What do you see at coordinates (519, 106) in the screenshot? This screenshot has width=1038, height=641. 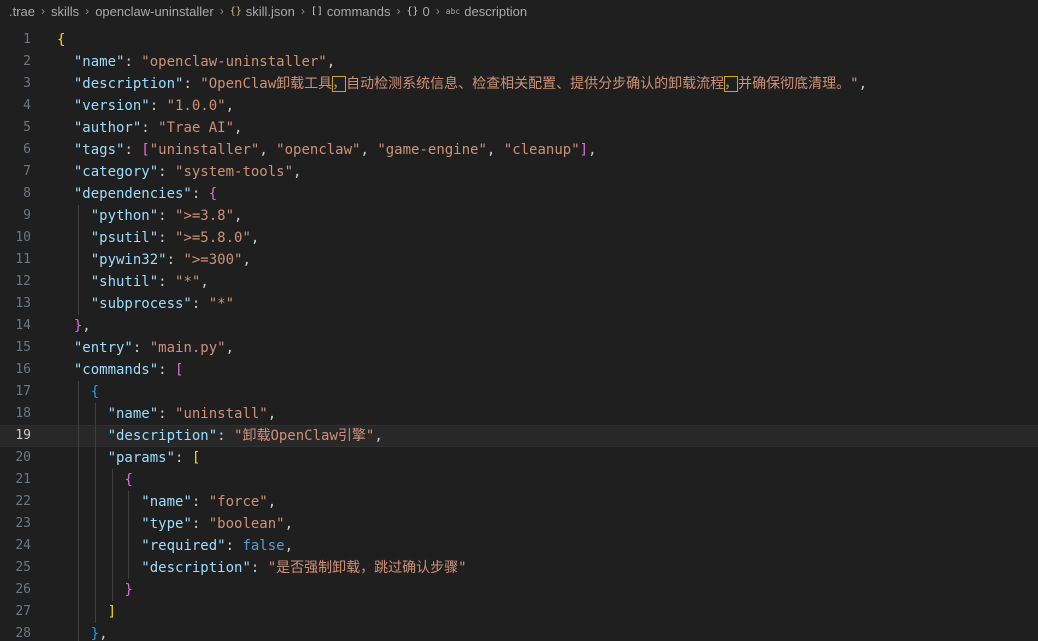 I see `code-line: 4 "version": "1.0.0",` at bounding box center [519, 106].